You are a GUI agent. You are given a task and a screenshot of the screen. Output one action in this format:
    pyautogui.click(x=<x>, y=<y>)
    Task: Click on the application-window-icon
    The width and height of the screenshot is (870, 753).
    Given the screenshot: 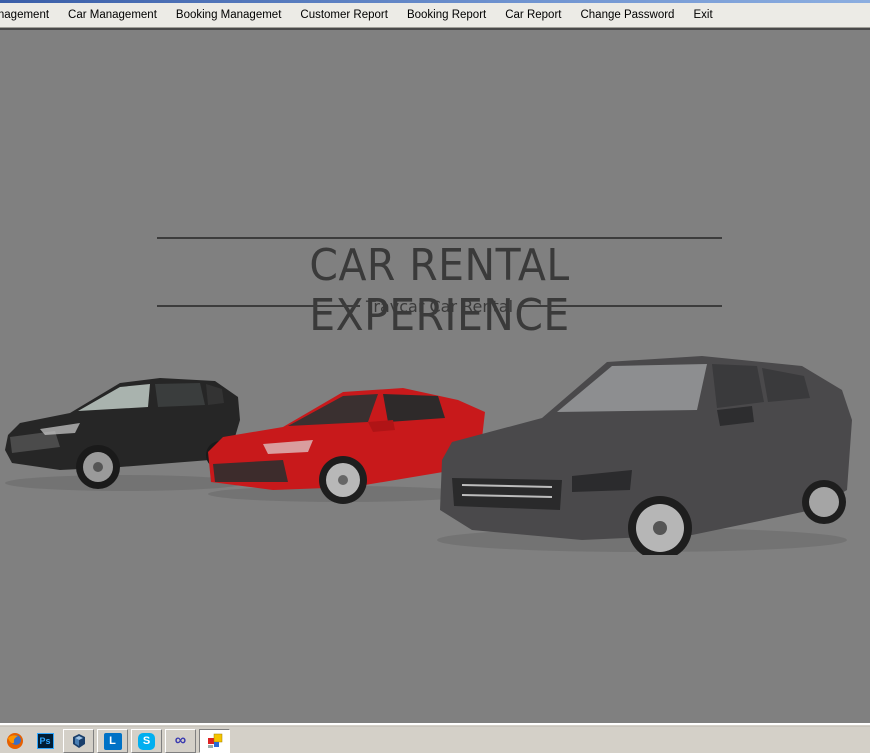 What is the action you would take?
    pyautogui.click(x=214, y=740)
    